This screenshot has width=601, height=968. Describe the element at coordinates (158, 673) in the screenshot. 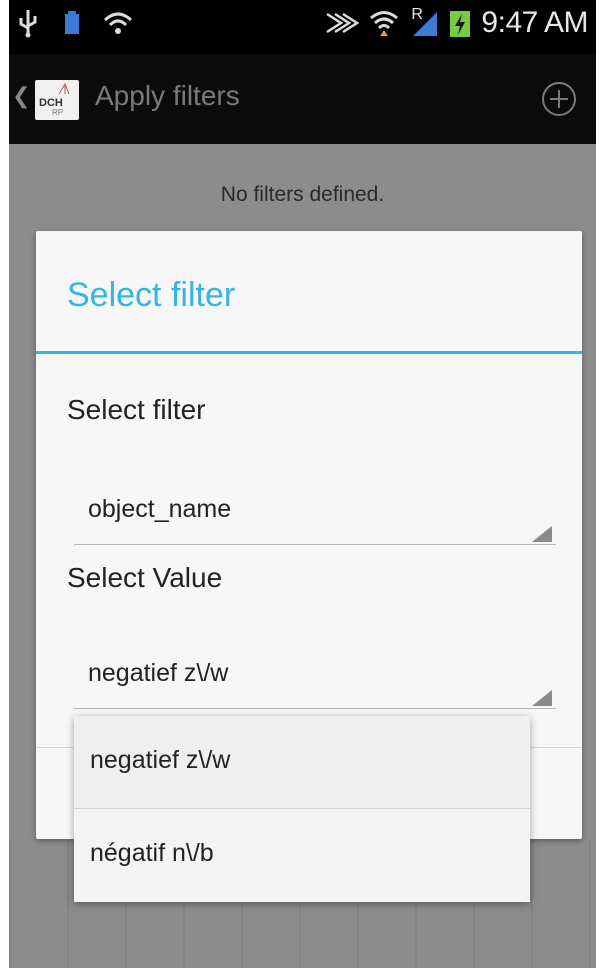

I see `value-spinner-value: negatief z\/w` at that location.